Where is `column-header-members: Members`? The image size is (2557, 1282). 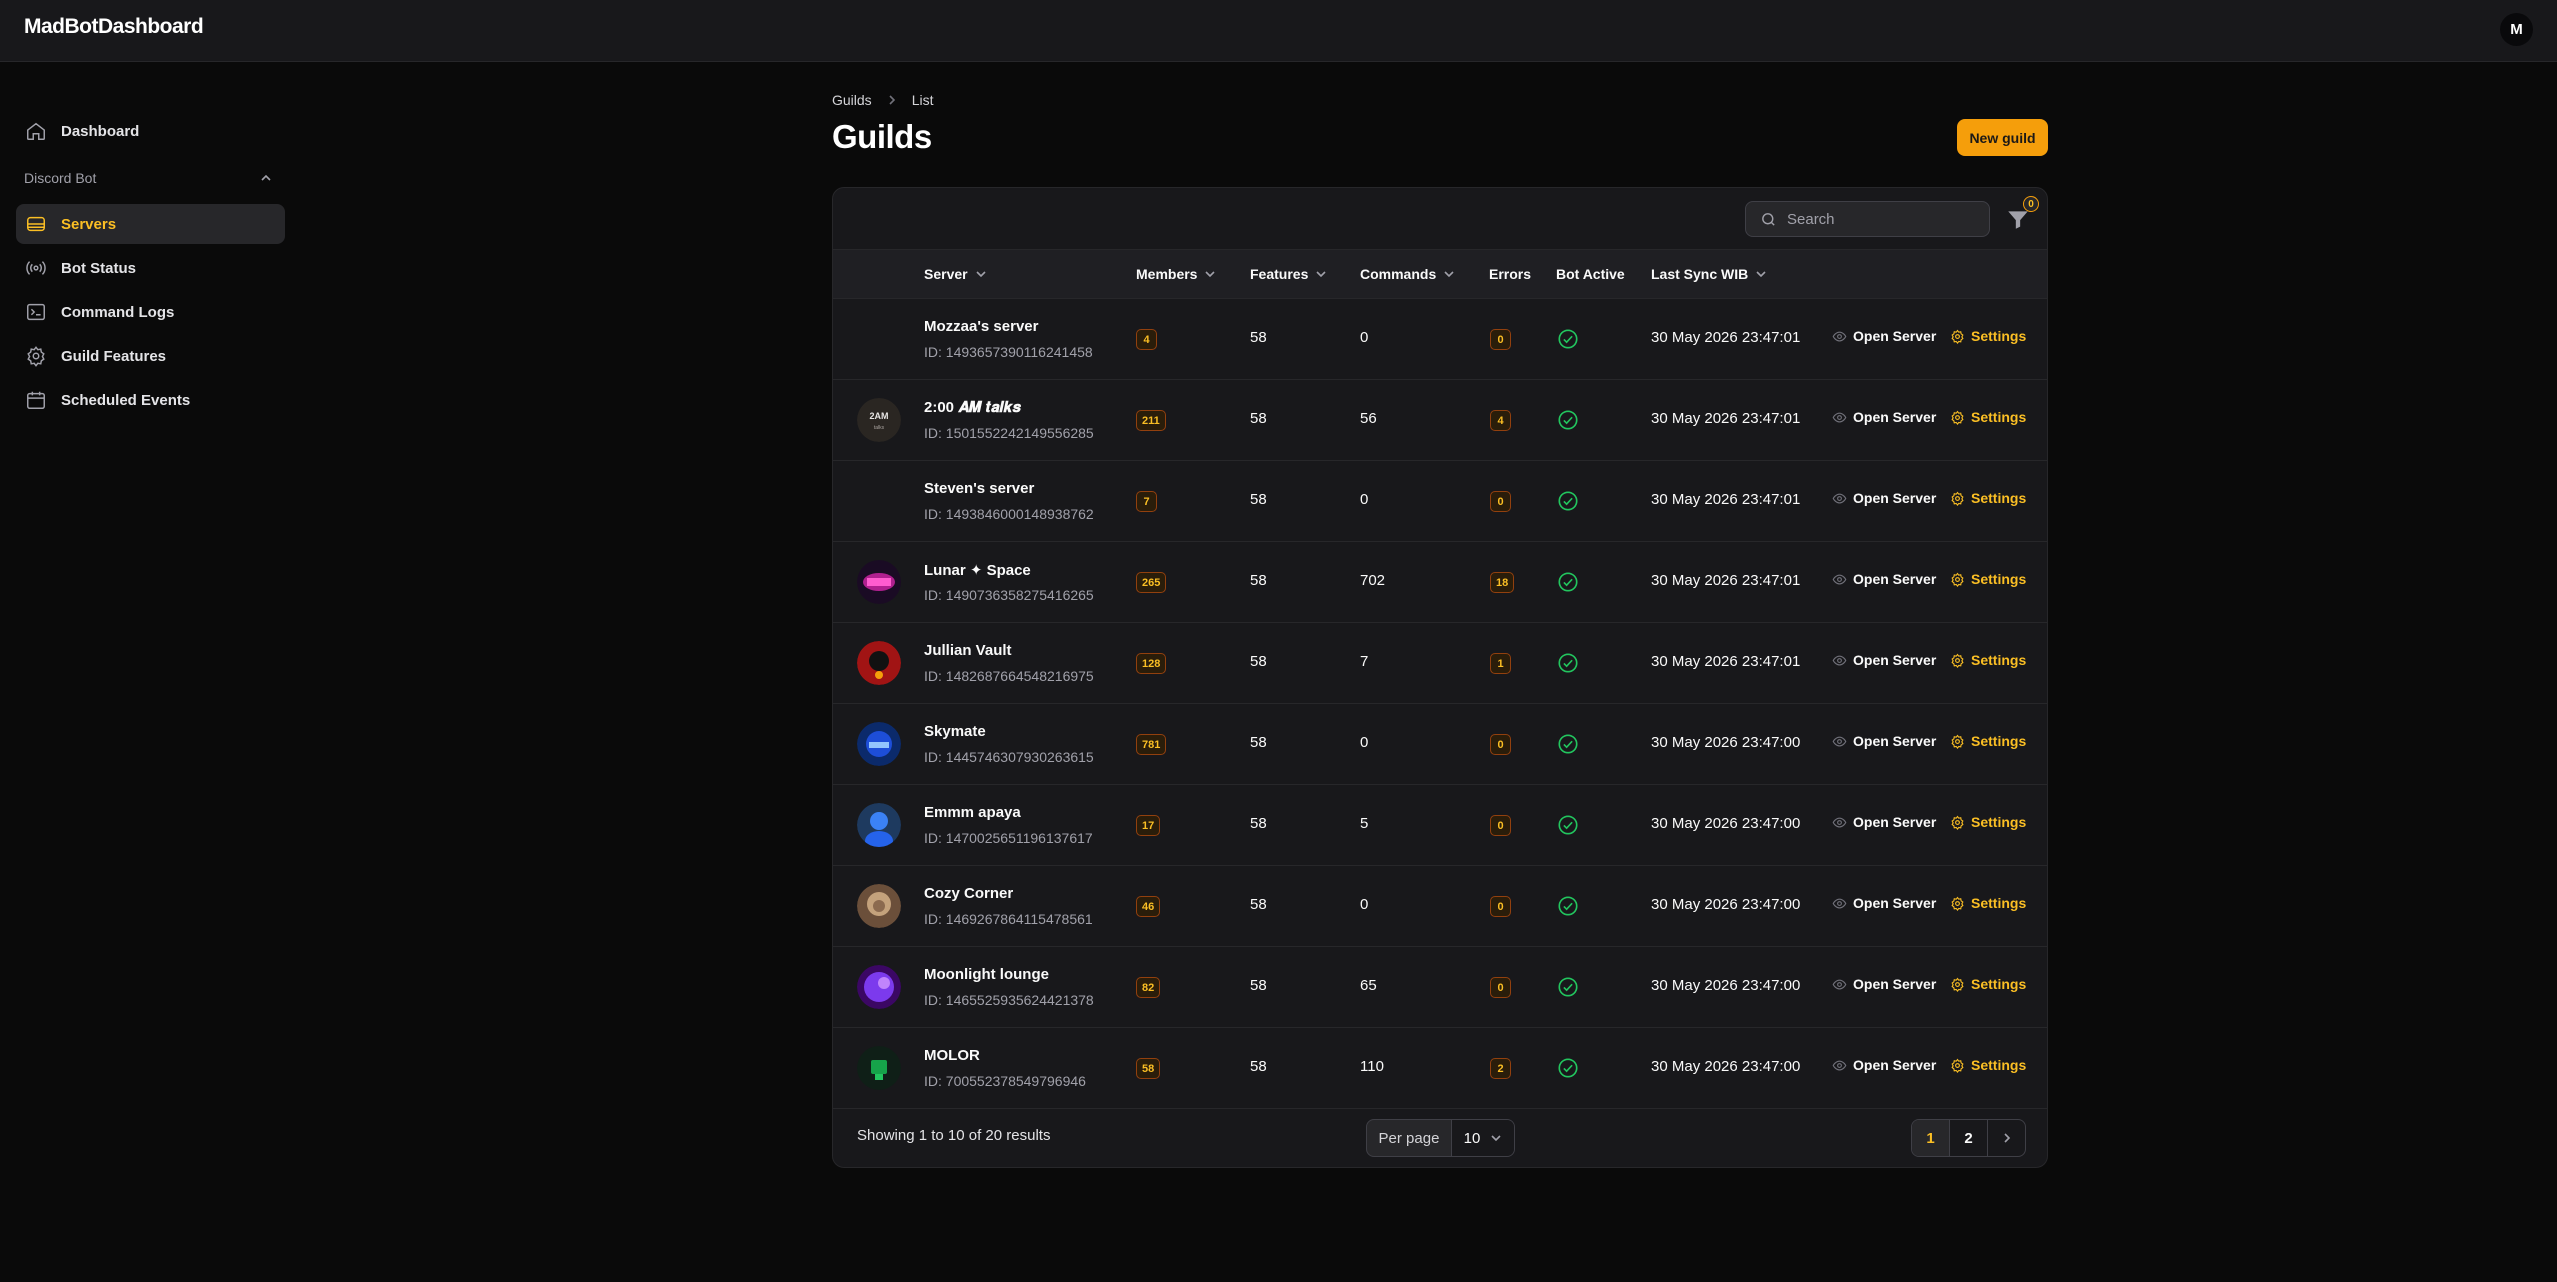 column-header-members: Members is located at coordinates (1176, 274).